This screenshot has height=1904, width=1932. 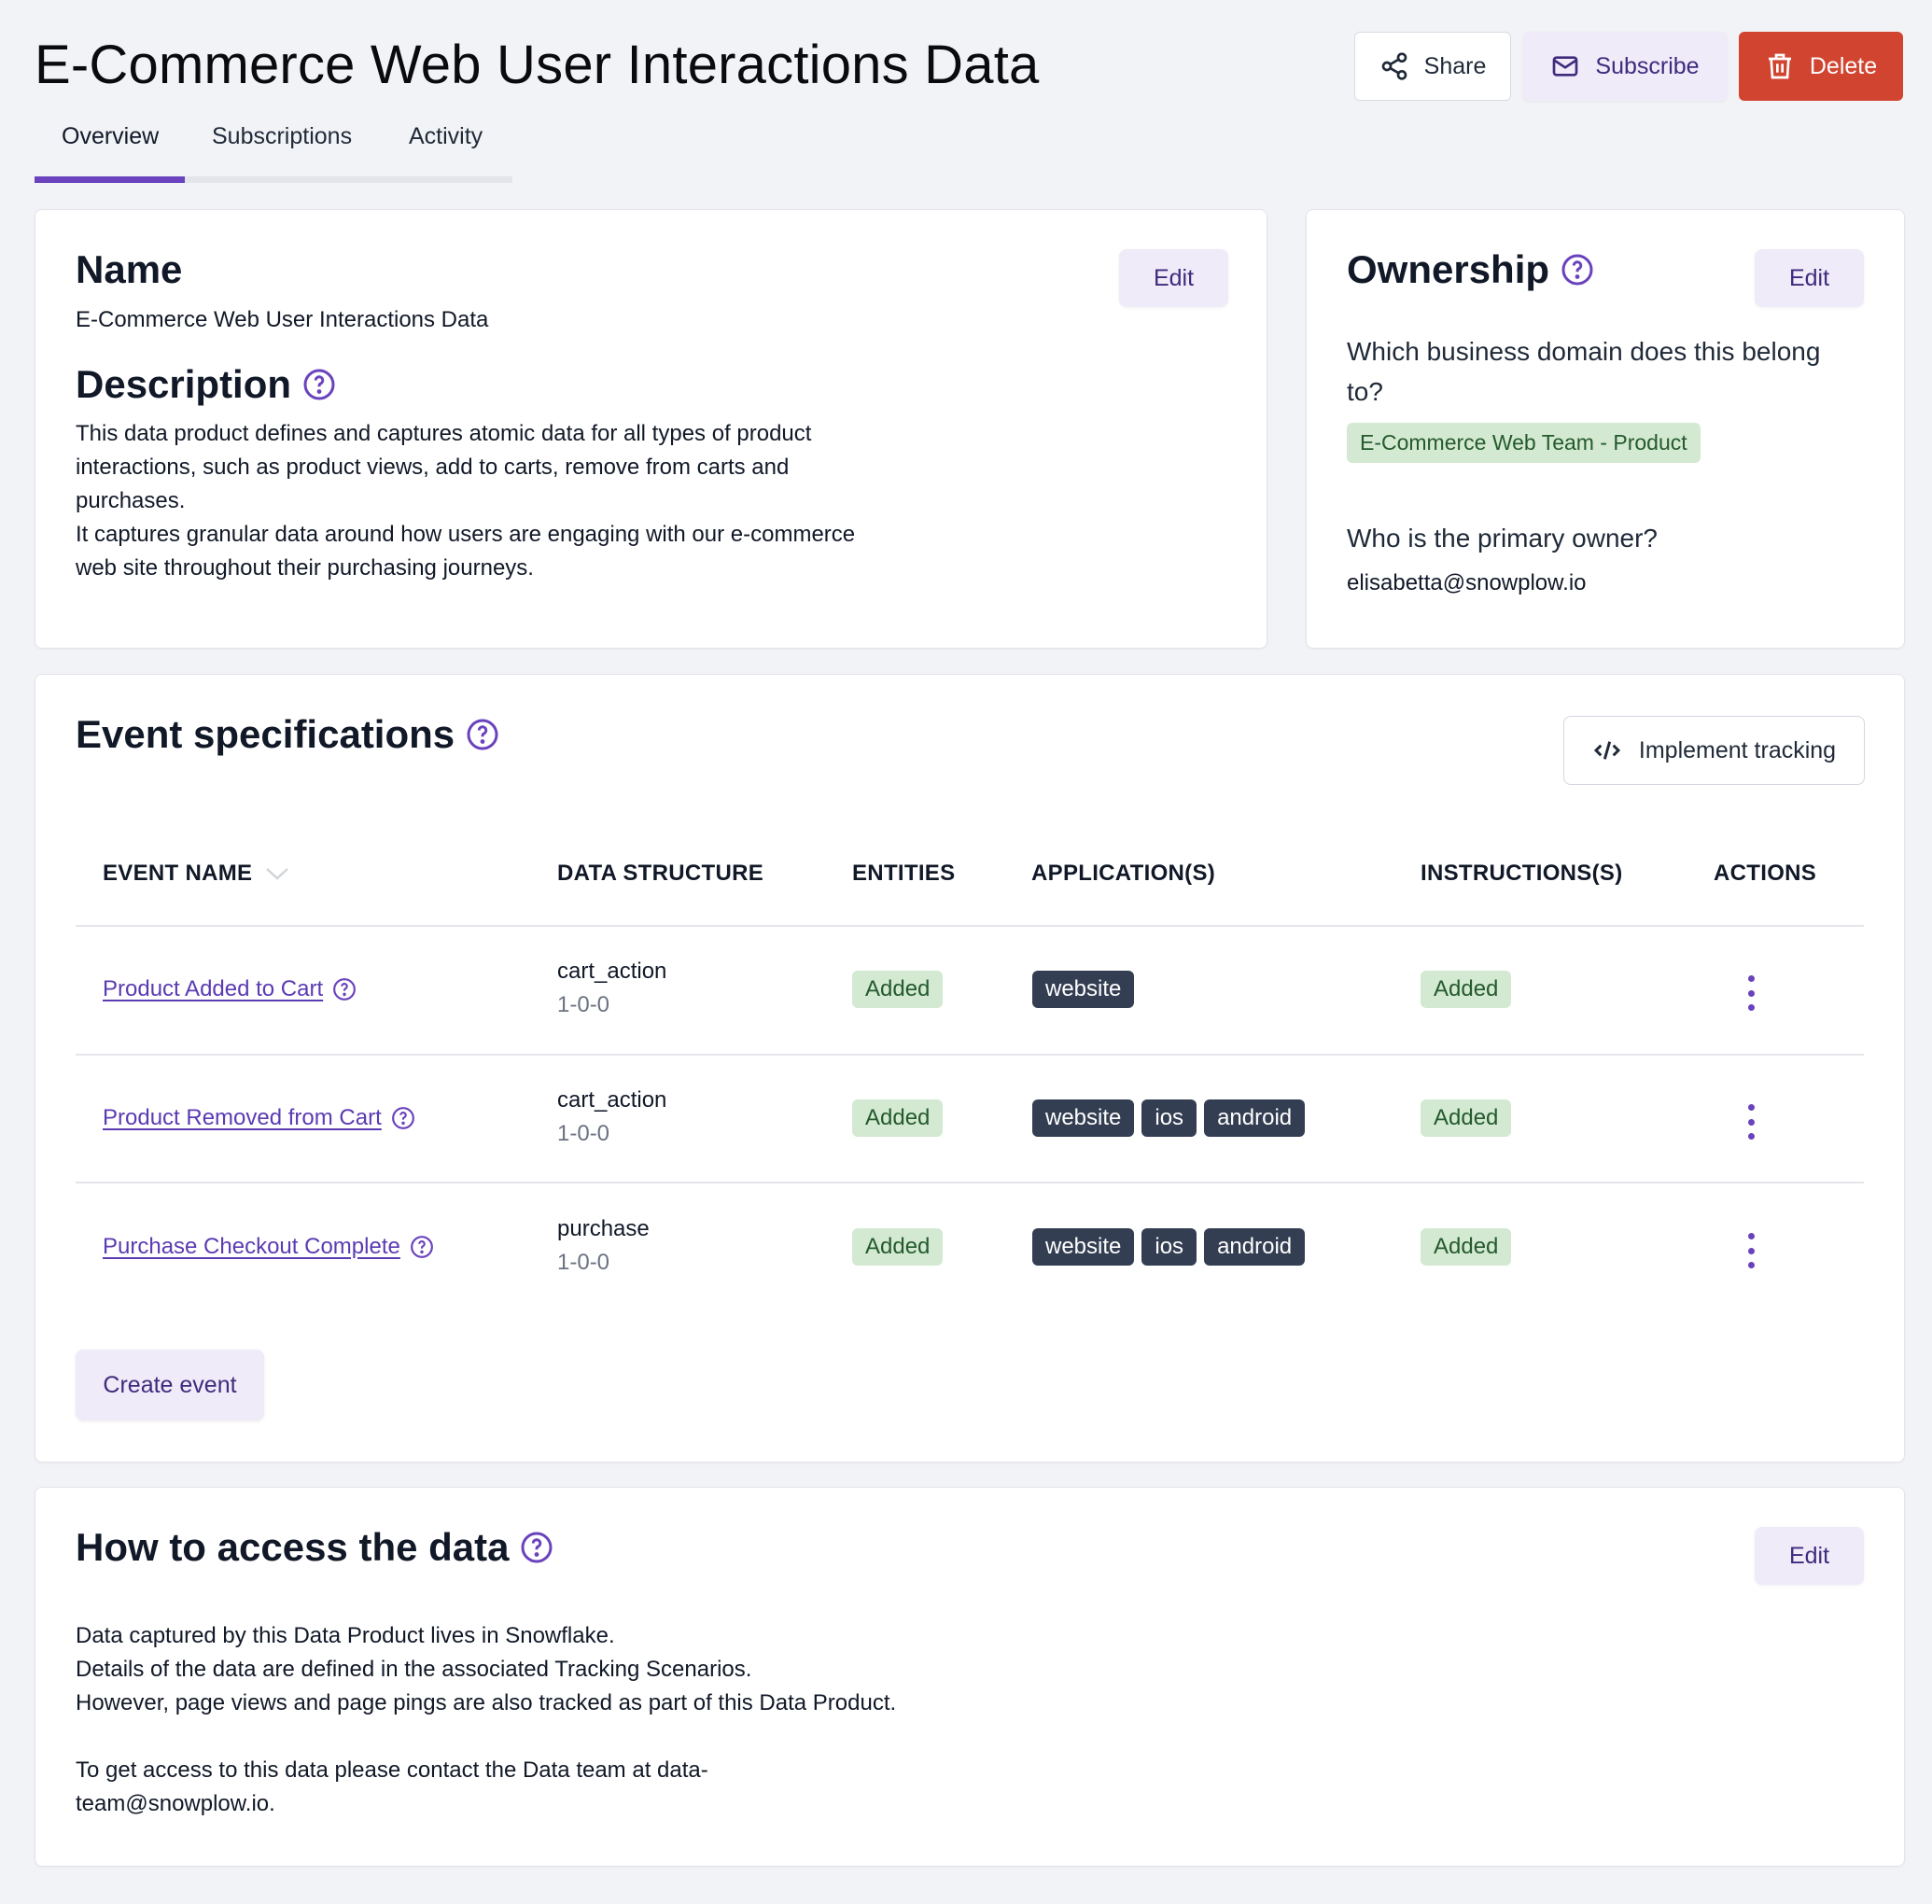 I want to click on access-line-blank, so click(x=486, y=1737).